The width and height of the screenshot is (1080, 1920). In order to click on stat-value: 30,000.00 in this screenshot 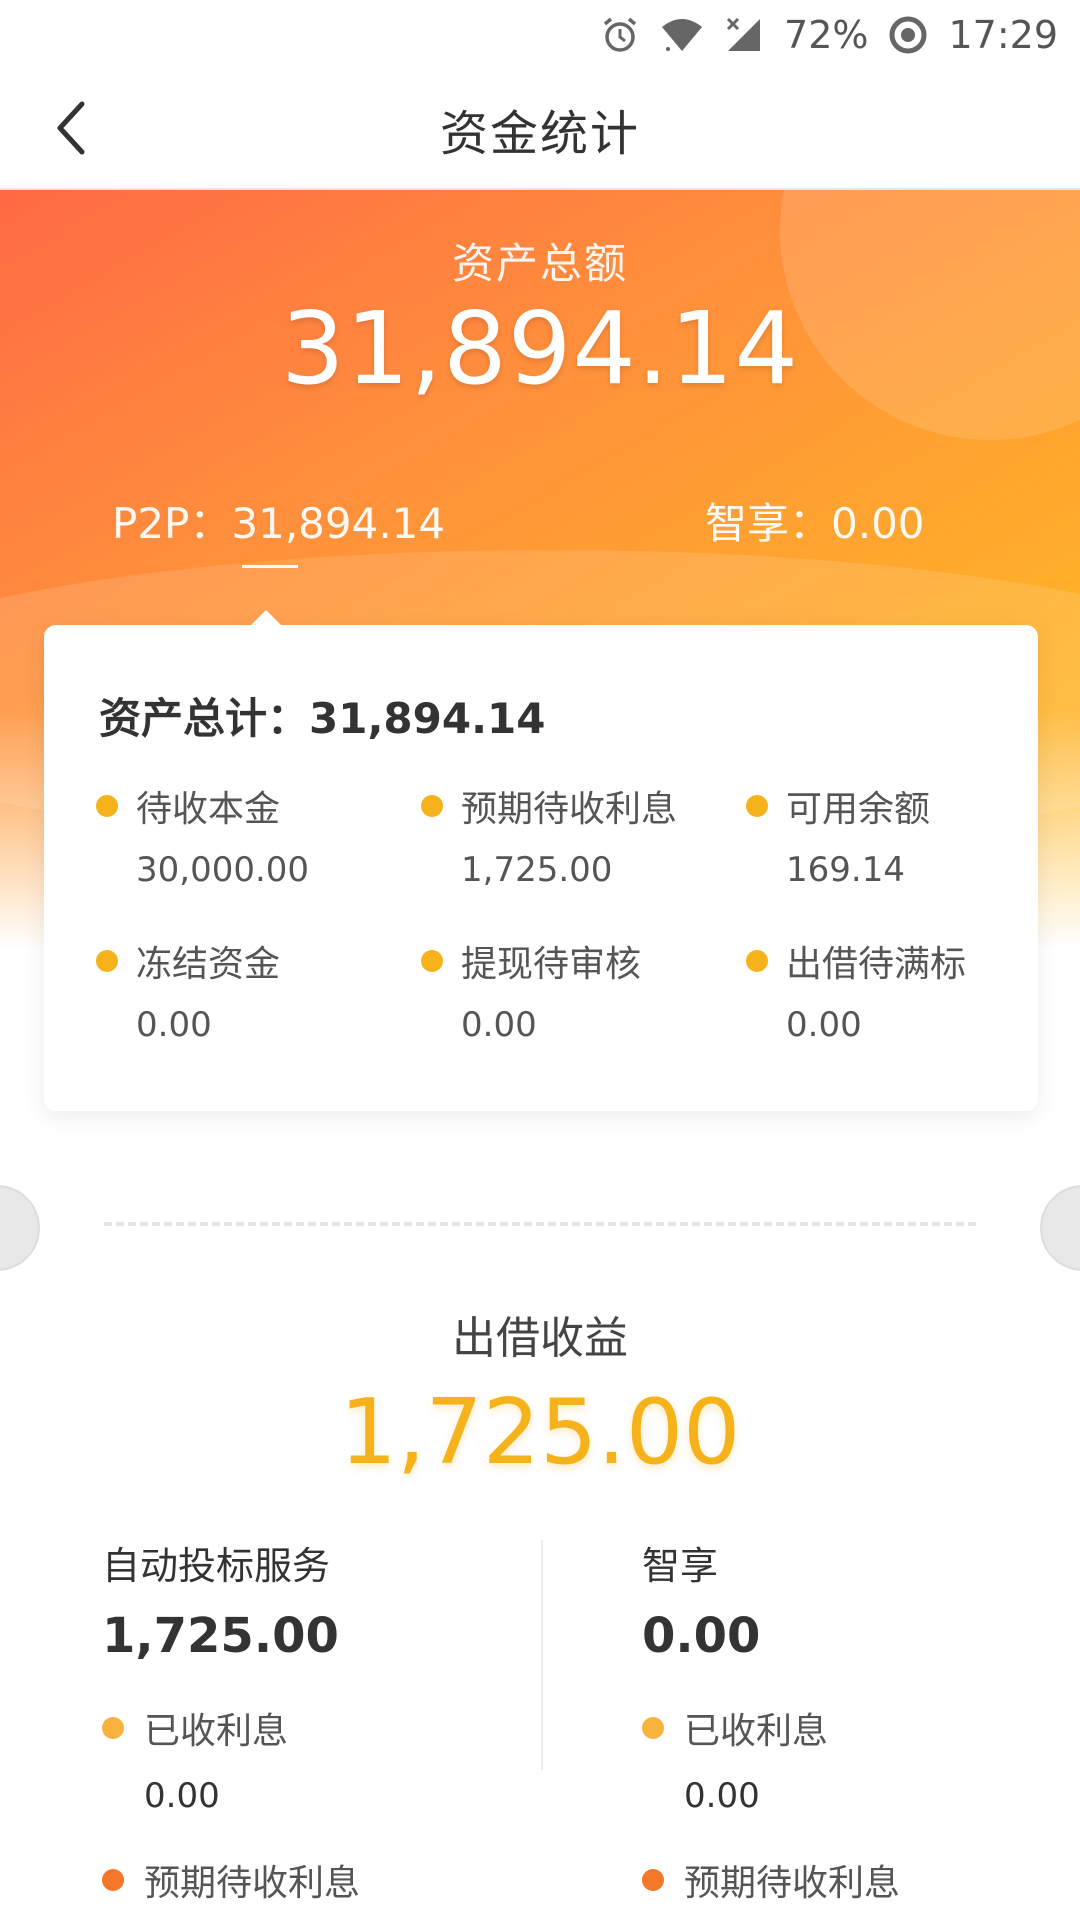, I will do `click(223, 870)`.